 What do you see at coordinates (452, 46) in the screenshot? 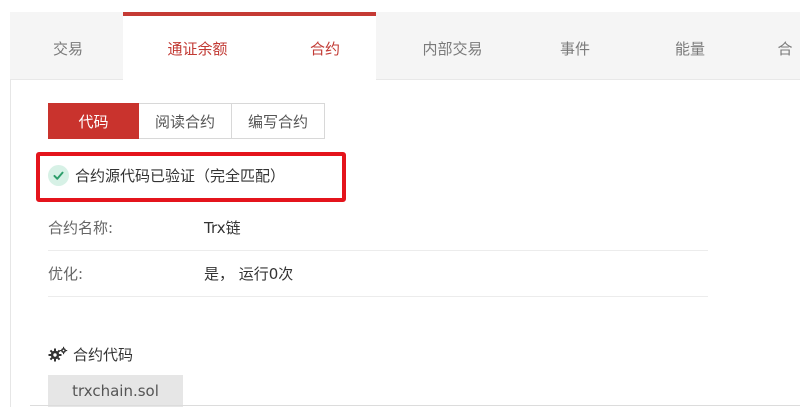
I see `tab-internal-transactions: 内部交易` at bounding box center [452, 46].